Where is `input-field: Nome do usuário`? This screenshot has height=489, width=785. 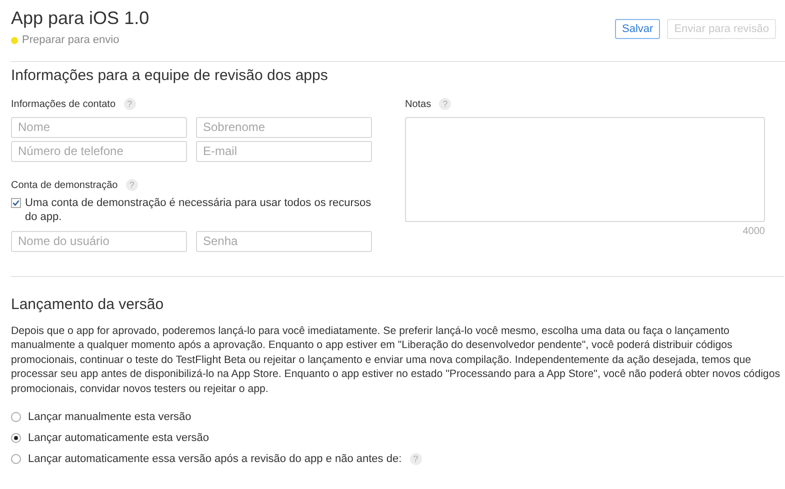
input-field: Nome do usuário is located at coordinates (99, 241).